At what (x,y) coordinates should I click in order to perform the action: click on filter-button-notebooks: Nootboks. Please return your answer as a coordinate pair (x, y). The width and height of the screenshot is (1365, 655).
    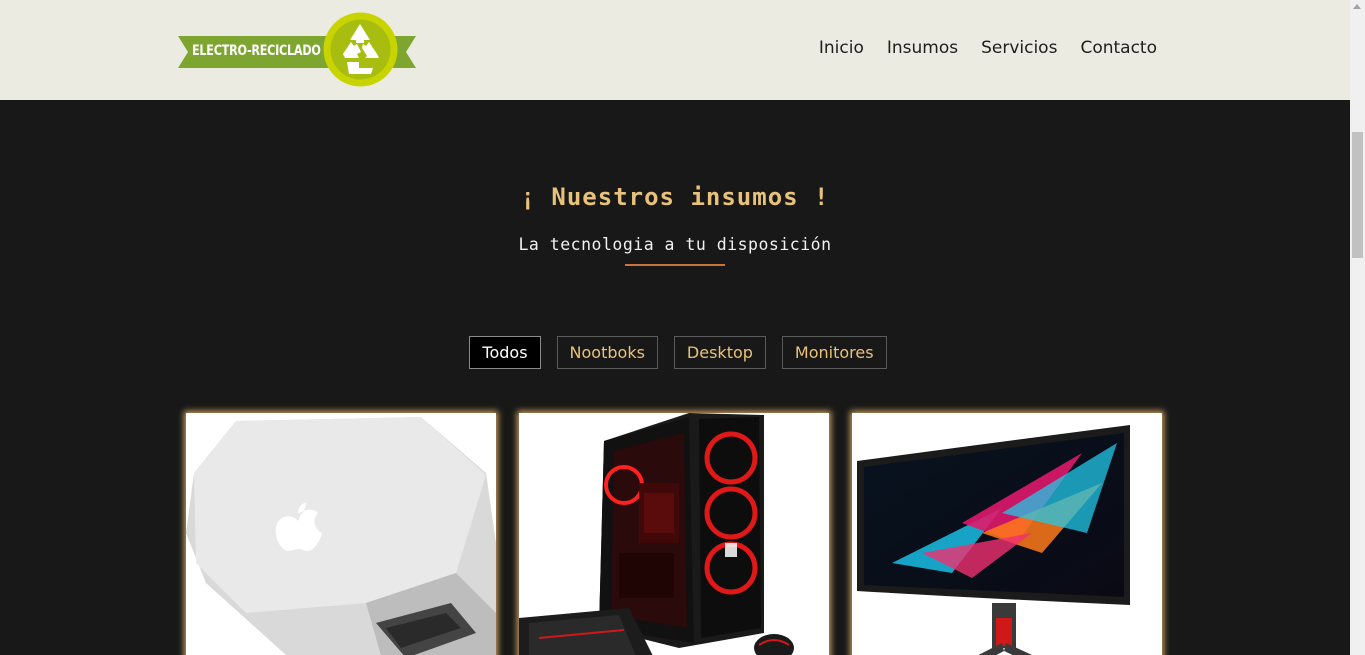
    Looking at the image, I should click on (607, 352).